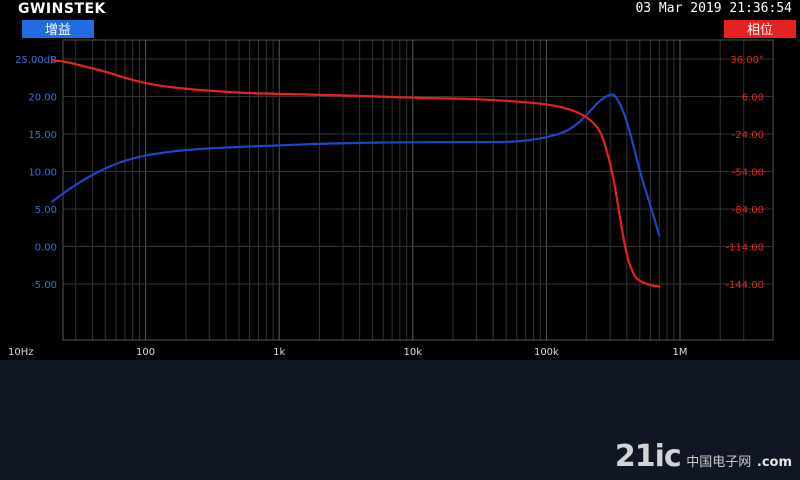 The image size is (800, 480). I want to click on left-tick-label: 5.00, so click(46, 210).